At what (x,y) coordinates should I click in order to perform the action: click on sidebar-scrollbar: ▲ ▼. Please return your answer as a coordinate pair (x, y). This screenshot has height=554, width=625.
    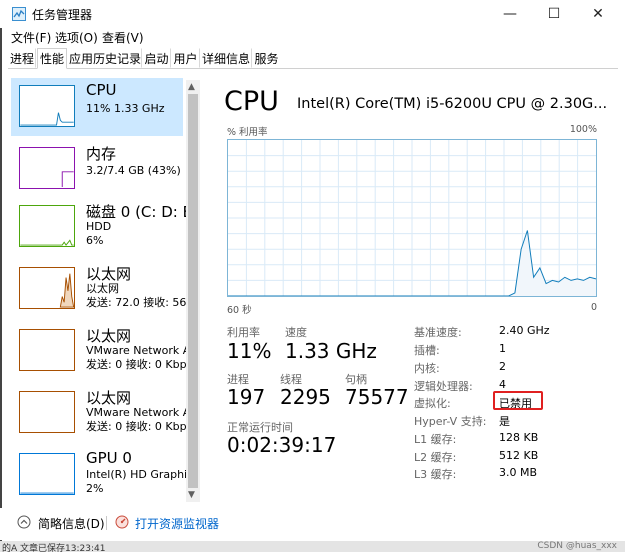
    Looking at the image, I should click on (193, 291).